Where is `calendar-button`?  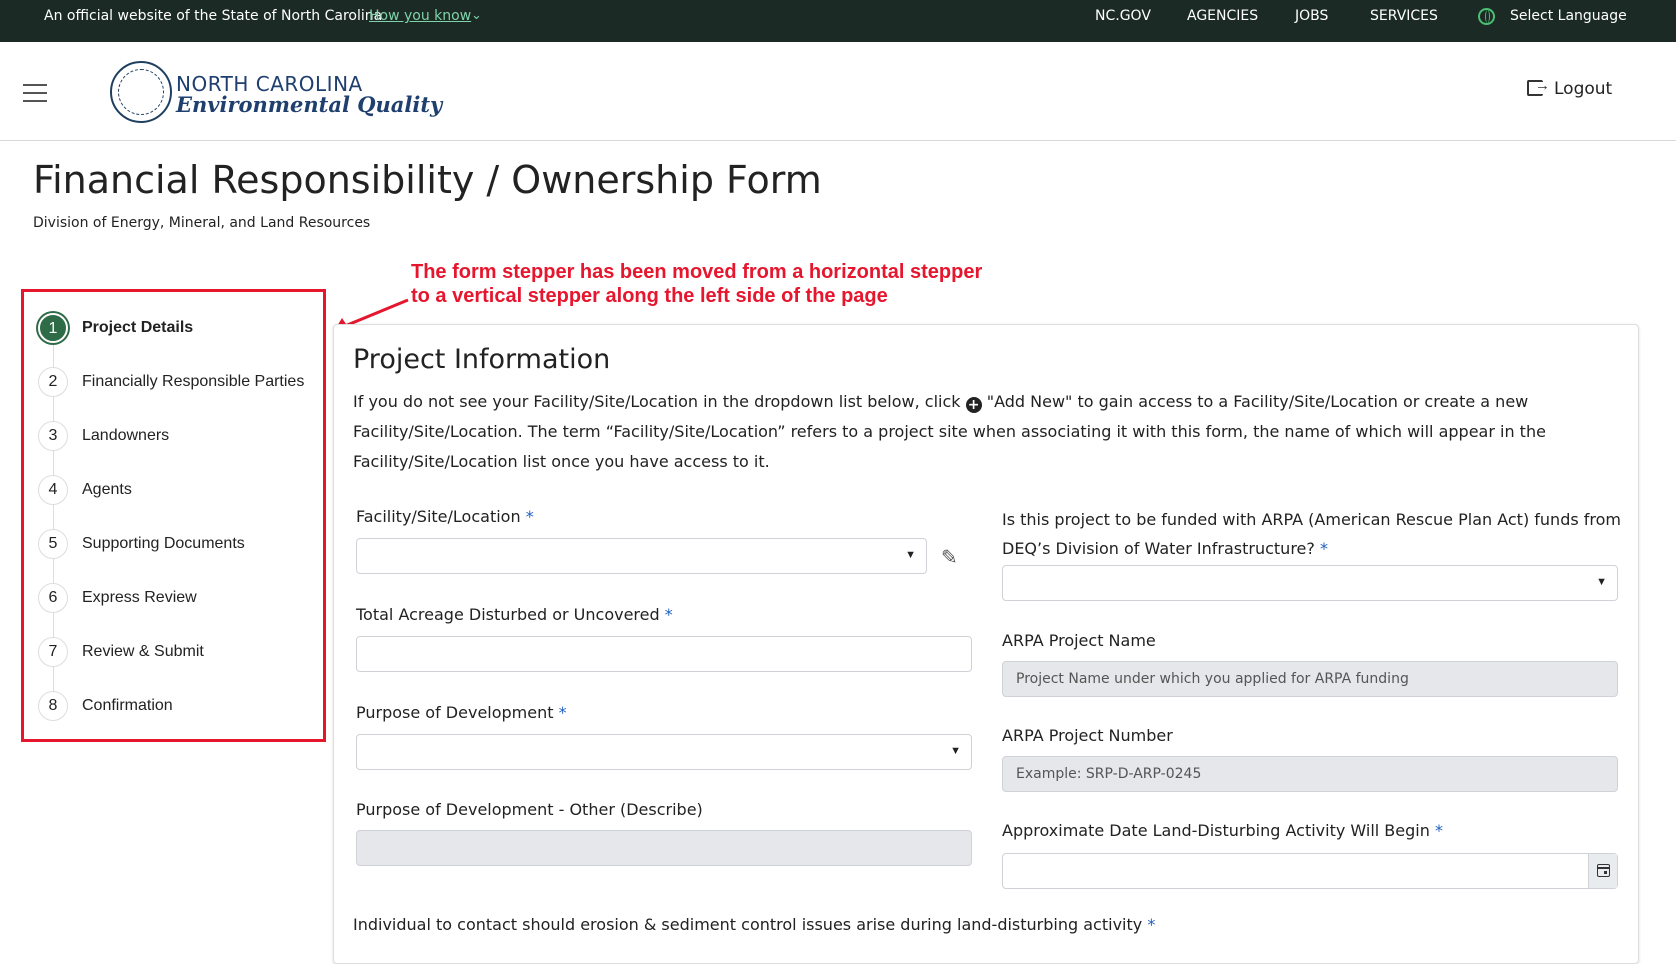
calendar-button is located at coordinates (1602, 871).